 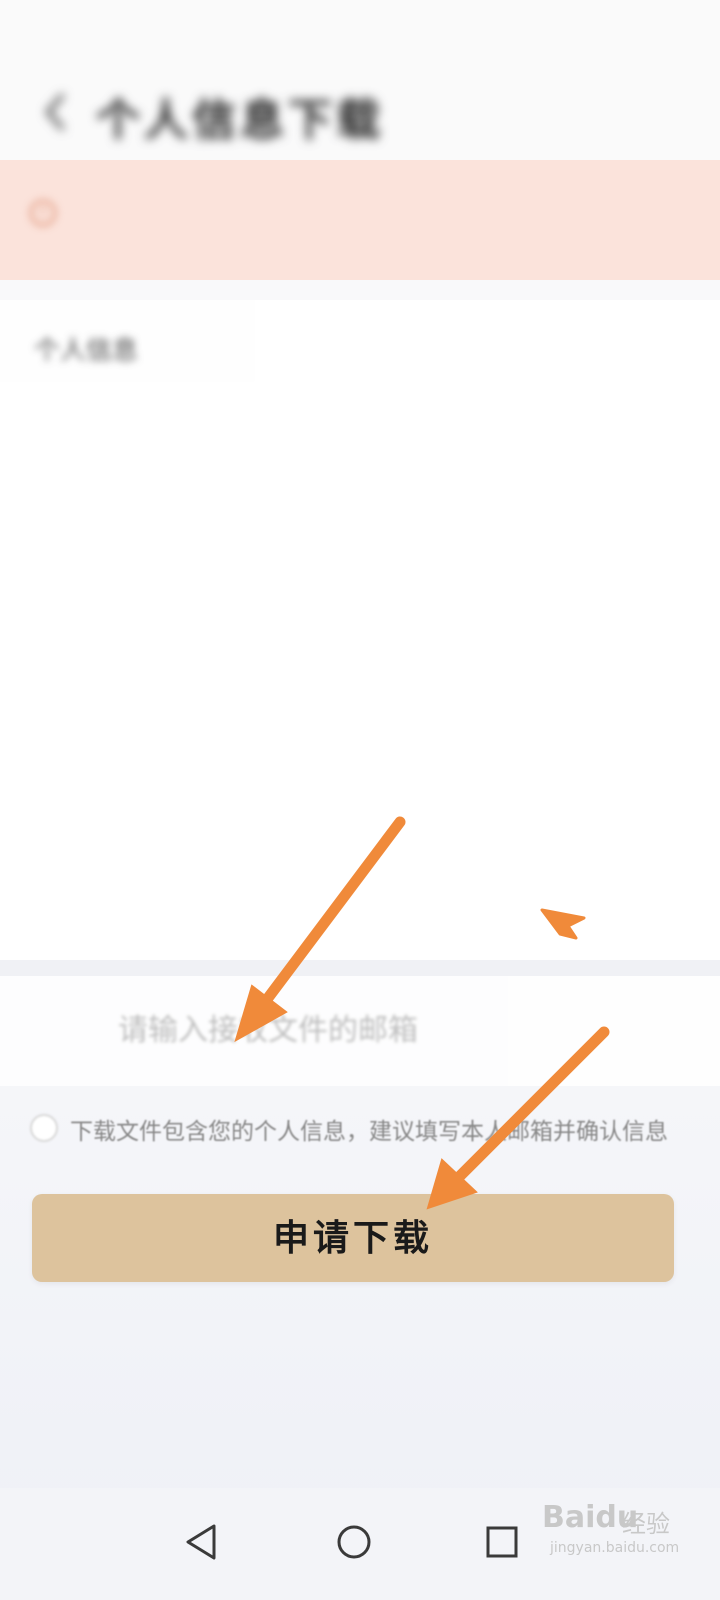 What do you see at coordinates (398, 1030) in the screenshot?
I see `email-input` at bounding box center [398, 1030].